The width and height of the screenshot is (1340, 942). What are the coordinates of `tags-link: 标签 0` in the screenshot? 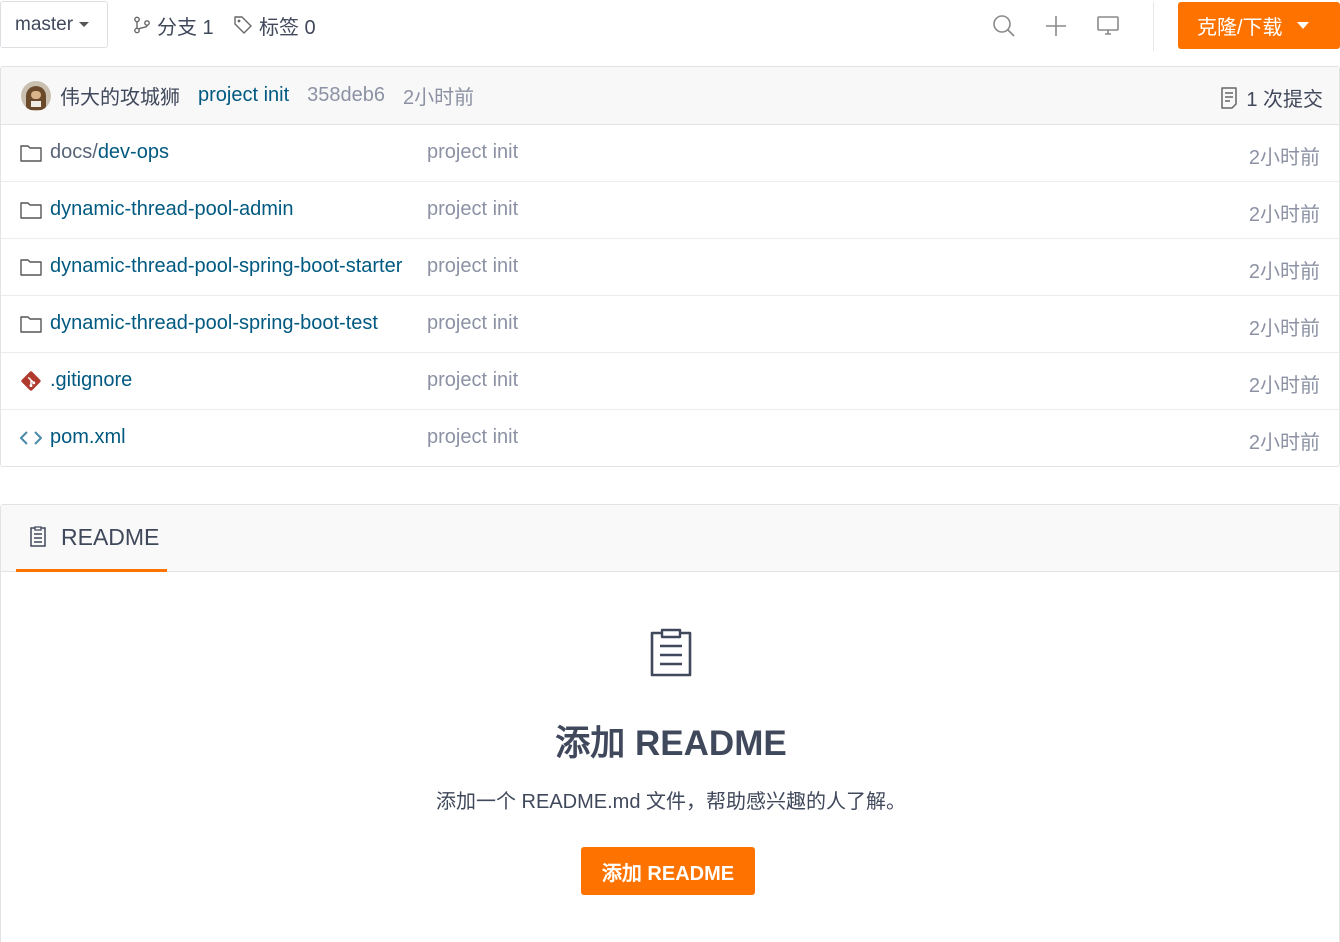 It's located at (274, 25).